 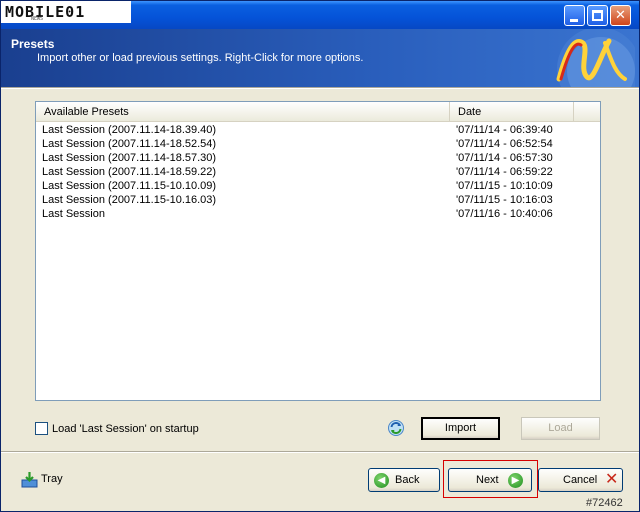 What do you see at coordinates (504, 214) in the screenshot?
I see `preset-date: '07/11/16 - 10:40:06` at bounding box center [504, 214].